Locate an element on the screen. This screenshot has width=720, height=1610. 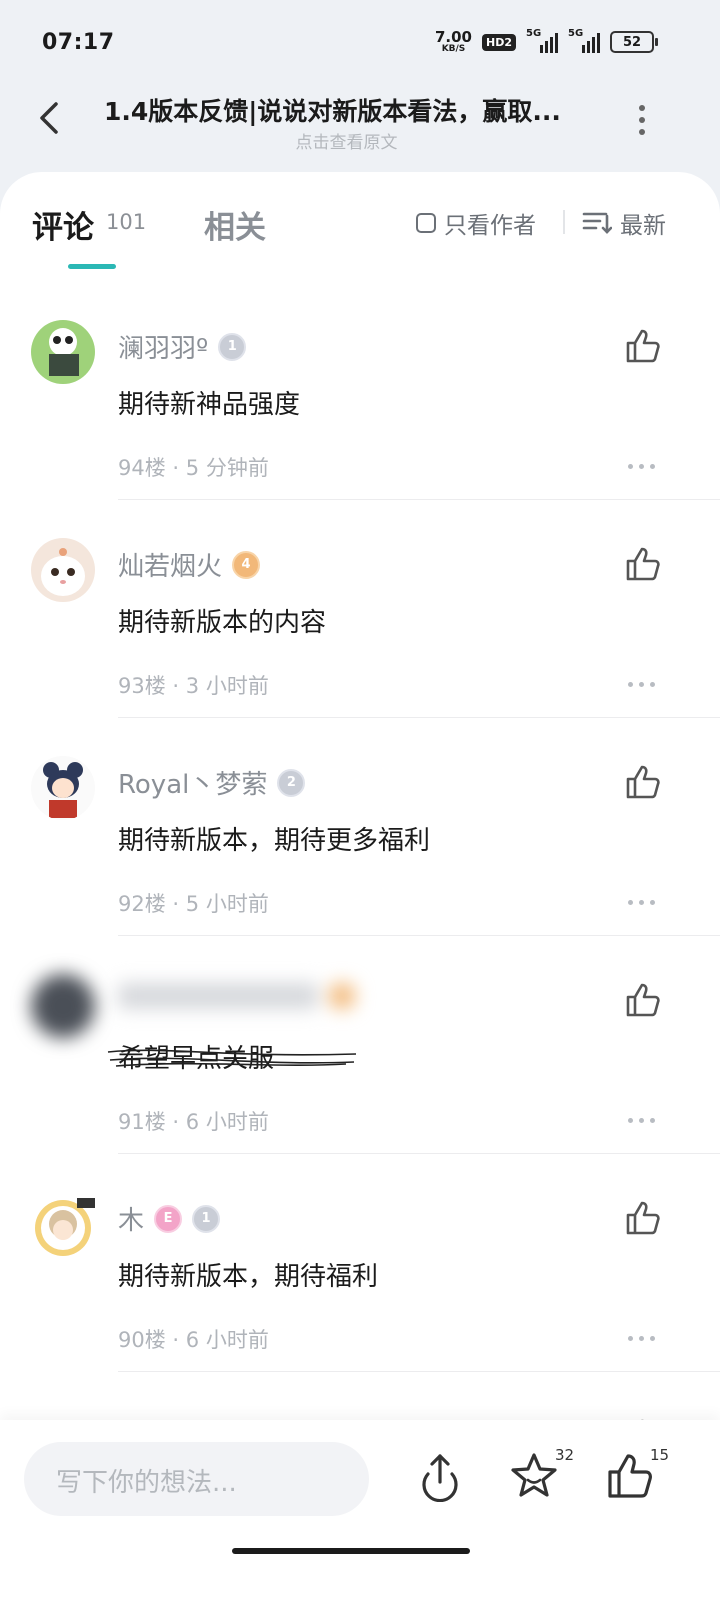
comment-item: Royal丶梦萦 2 期待新版本，期待更多福利 92楼 · 5 小时前 is located at coordinates (360, 827).